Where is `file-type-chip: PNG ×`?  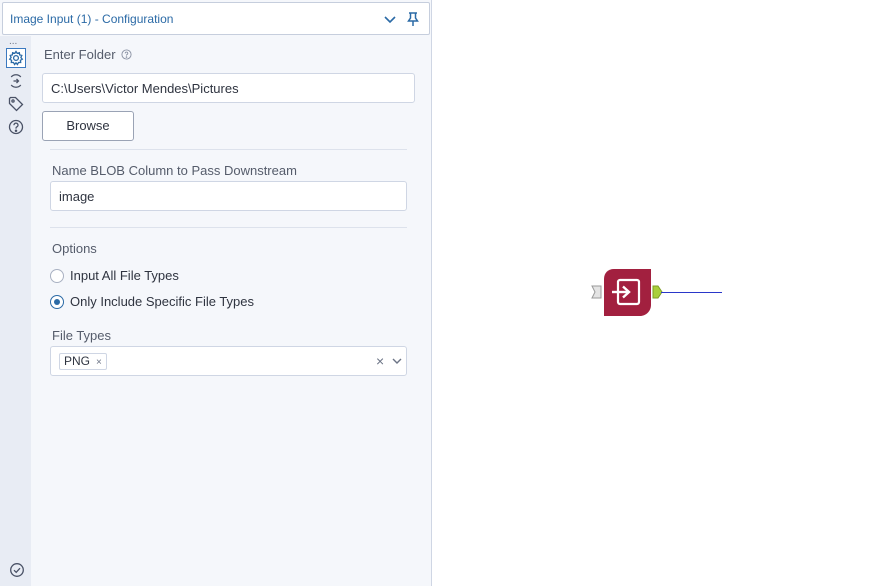
file-type-chip: PNG × is located at coordinates (83, 361).